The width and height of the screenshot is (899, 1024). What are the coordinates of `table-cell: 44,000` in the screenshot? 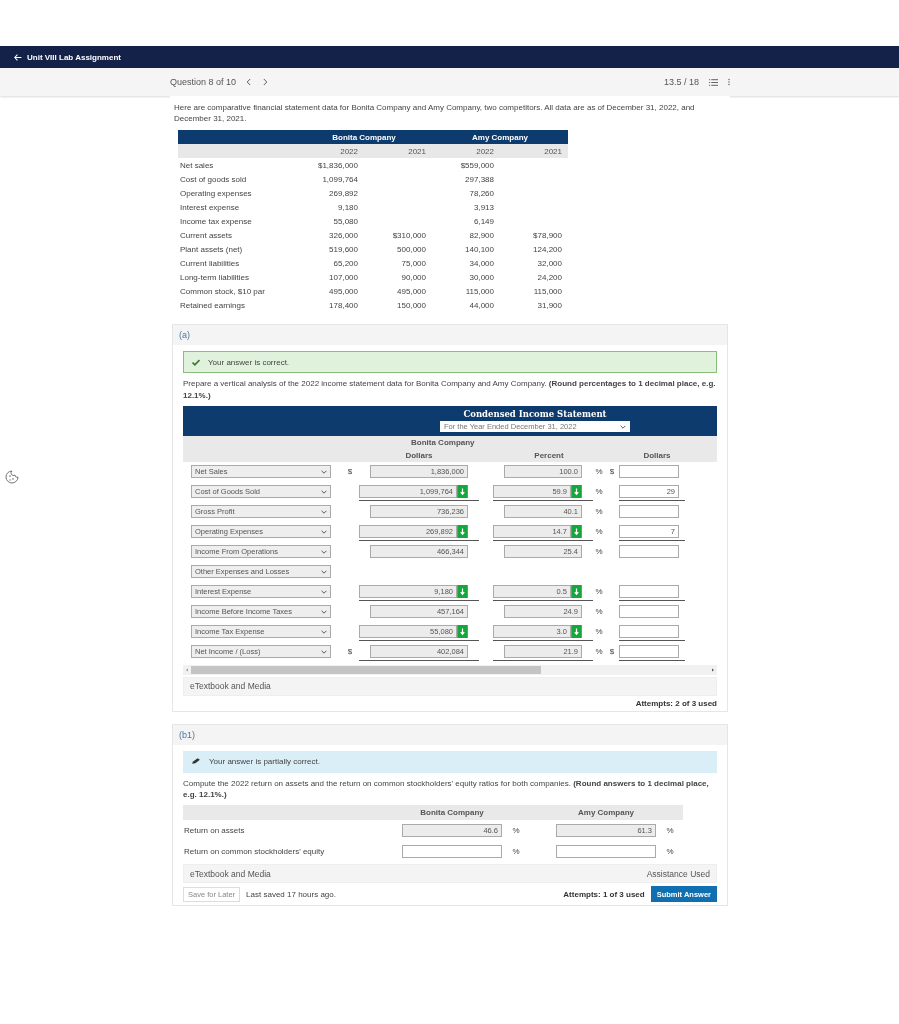 It's located at (481, 305).